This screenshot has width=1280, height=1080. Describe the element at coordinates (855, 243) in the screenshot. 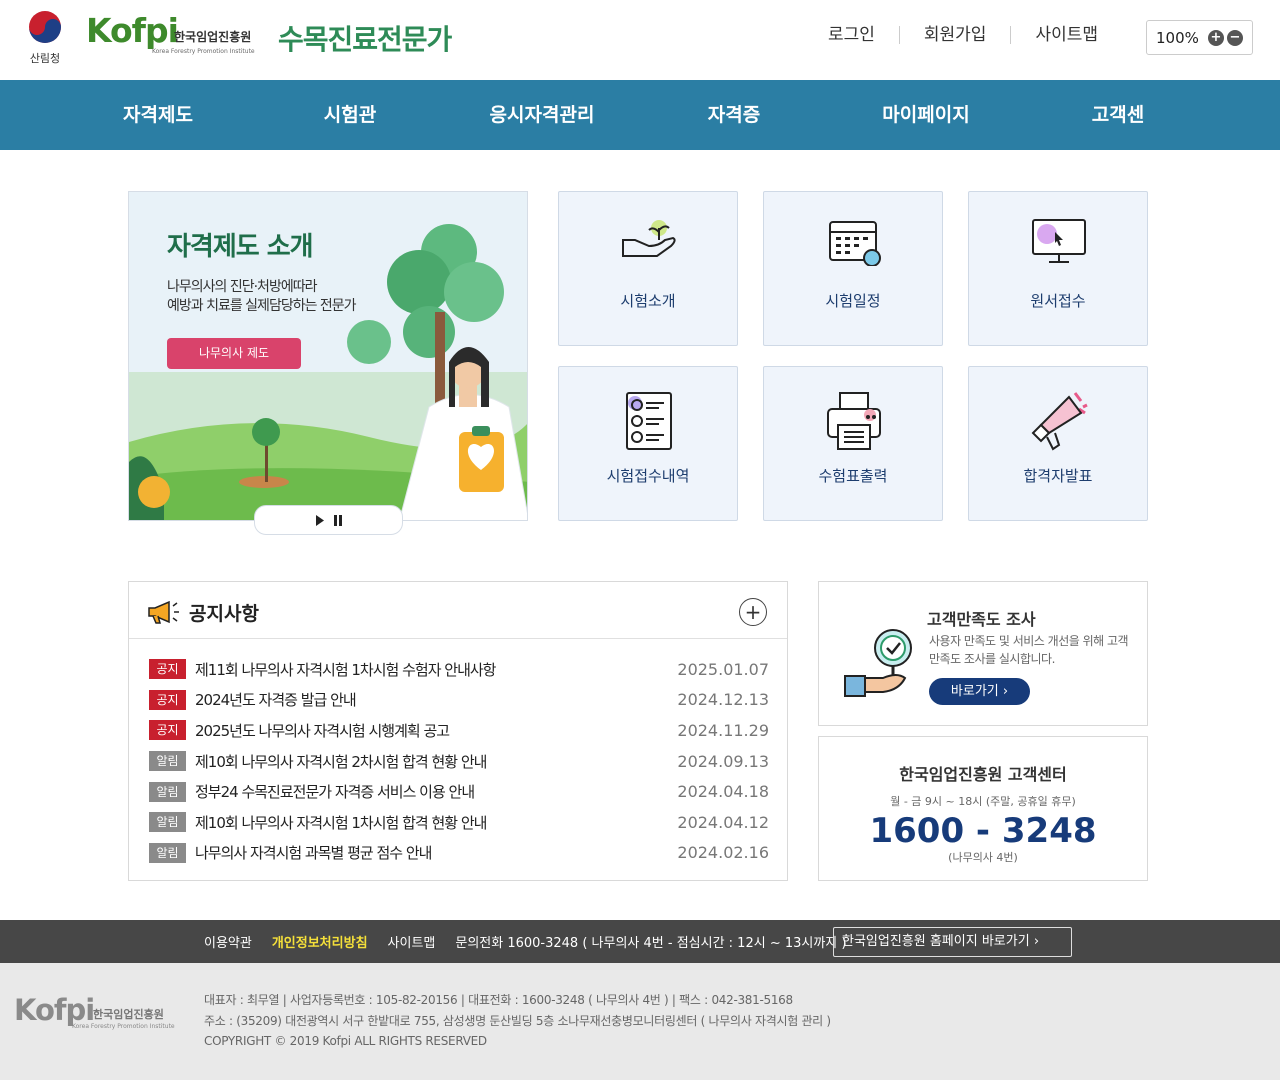

I see `calendar-icon` at that location.